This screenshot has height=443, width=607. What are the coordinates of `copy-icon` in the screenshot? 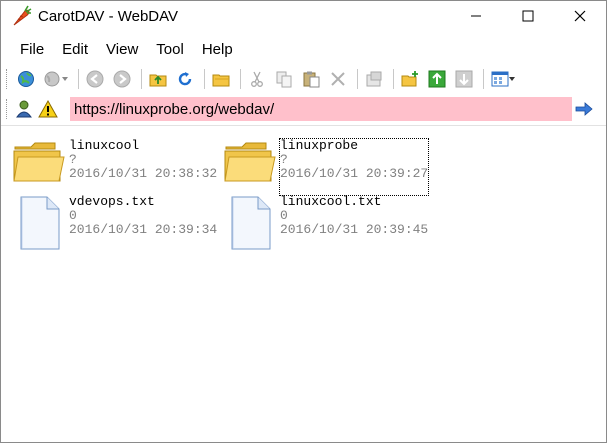 It's located at (284, 79).